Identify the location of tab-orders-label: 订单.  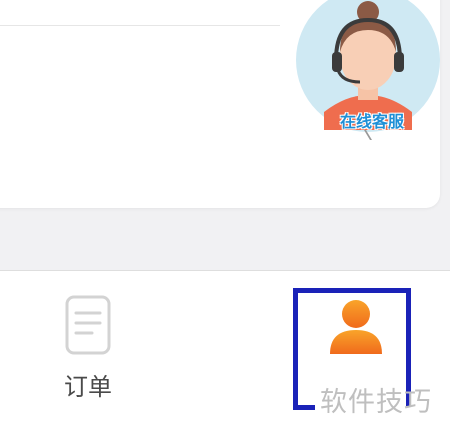
(88, 387).